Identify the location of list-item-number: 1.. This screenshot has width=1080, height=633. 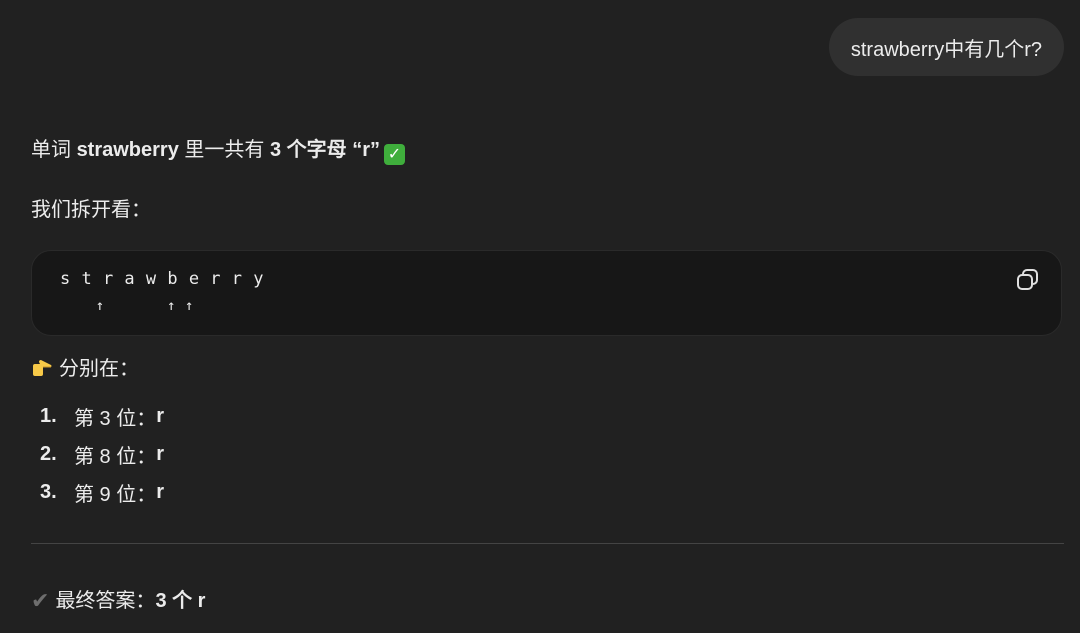
(48, 415).